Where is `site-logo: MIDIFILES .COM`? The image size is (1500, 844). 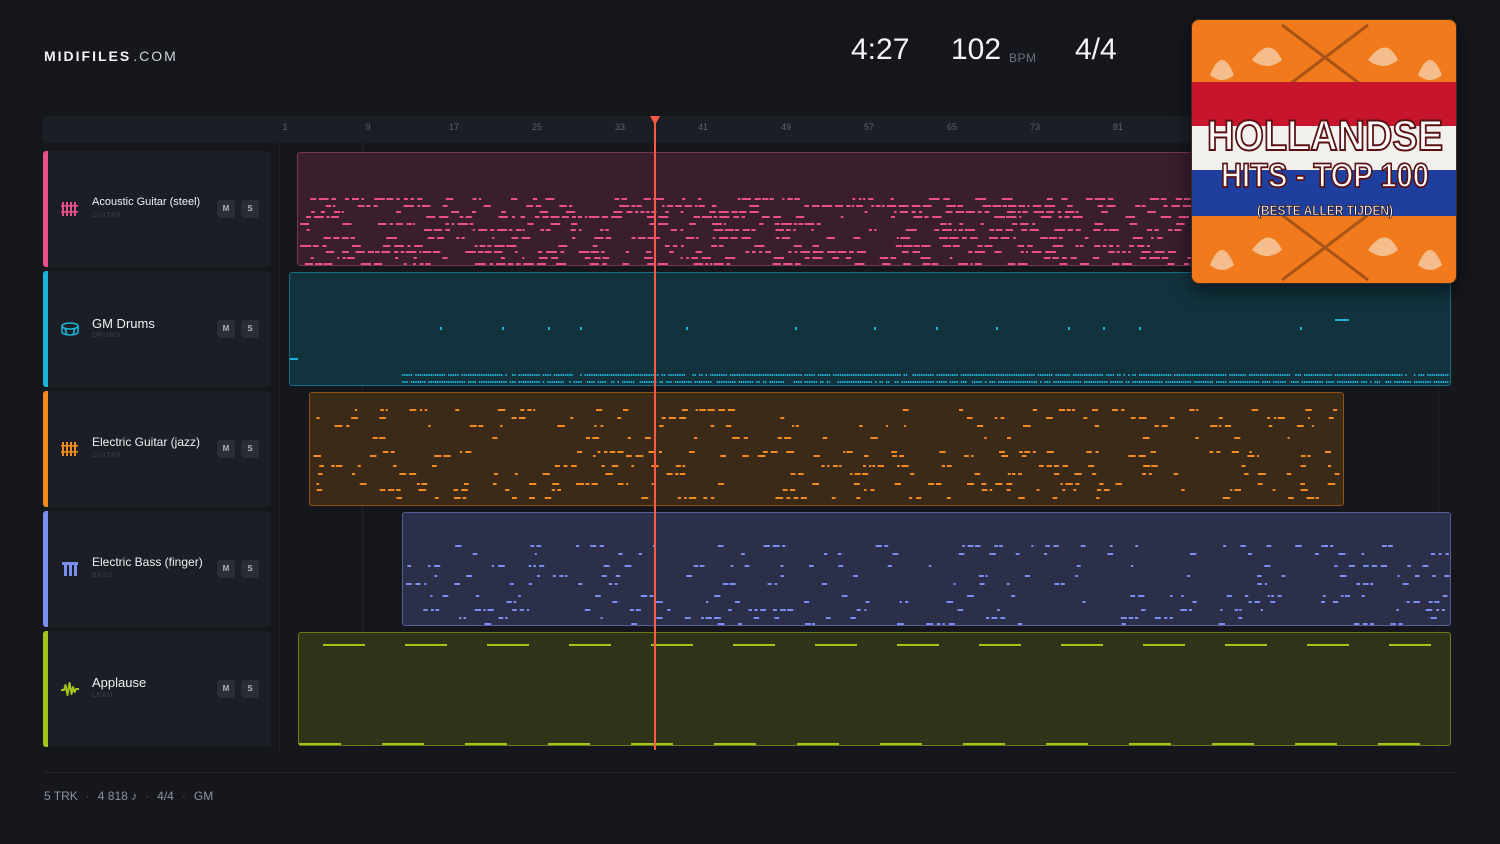 site-logo: MIDIFILES .COM is located at coordinates (111, 56).